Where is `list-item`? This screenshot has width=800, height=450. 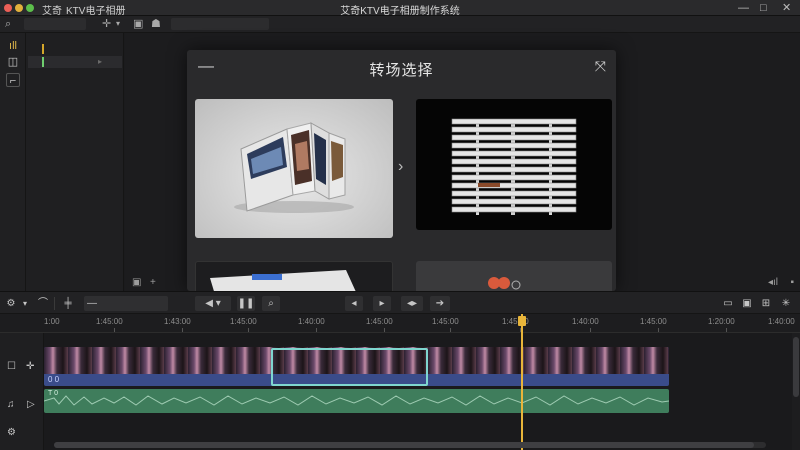 list-item is located at coordinates (75, 49).